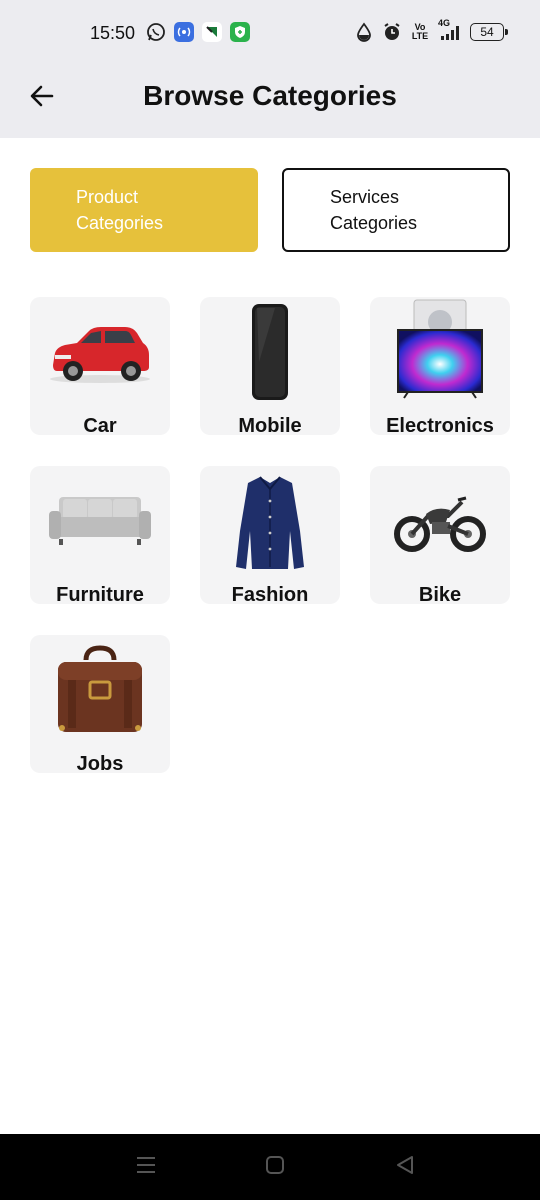 Image resolution: width=540 pixels, height=1200 pixels. I want to click on tab-product-categories: Product Categories, so click(144, 210).